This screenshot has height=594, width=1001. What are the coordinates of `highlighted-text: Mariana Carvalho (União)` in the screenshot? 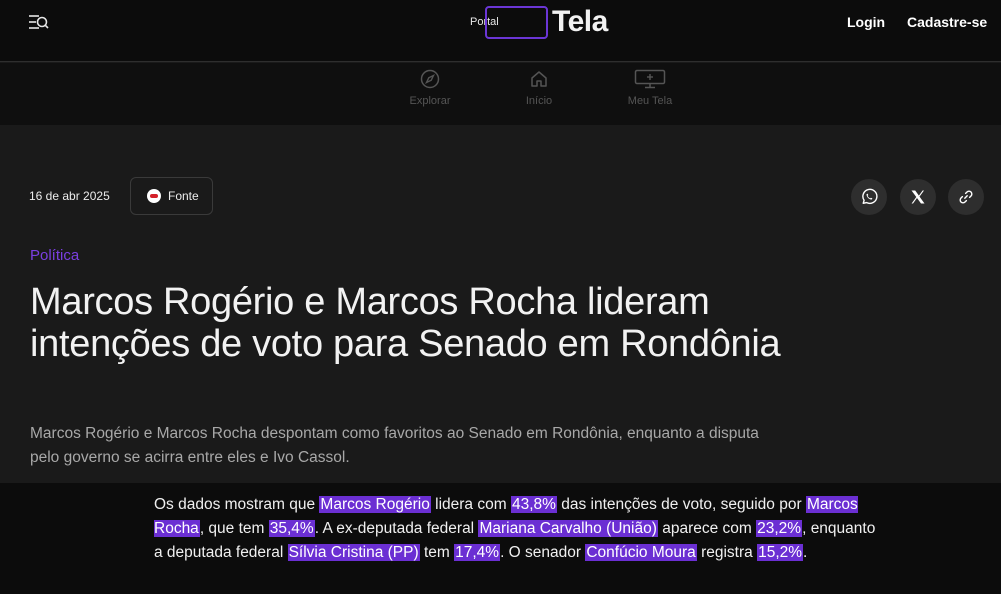 It's located at (568, 528).